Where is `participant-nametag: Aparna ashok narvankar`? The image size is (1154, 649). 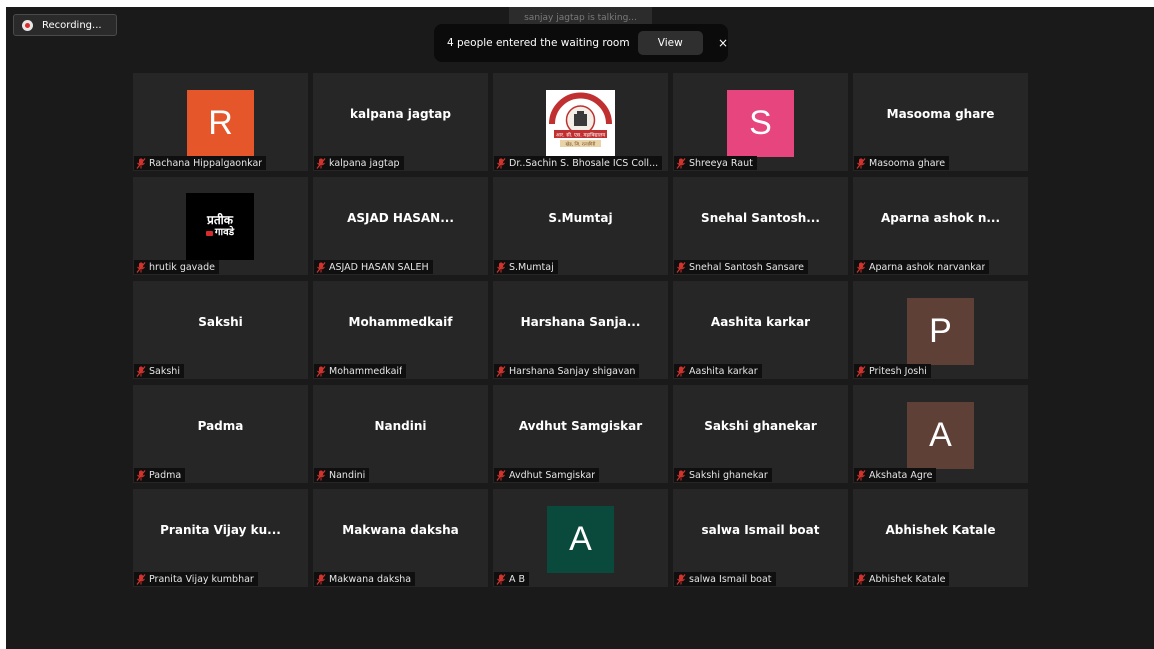
participant-nametag: Aparna ashok narvankar is located at coordinates (922, 267).